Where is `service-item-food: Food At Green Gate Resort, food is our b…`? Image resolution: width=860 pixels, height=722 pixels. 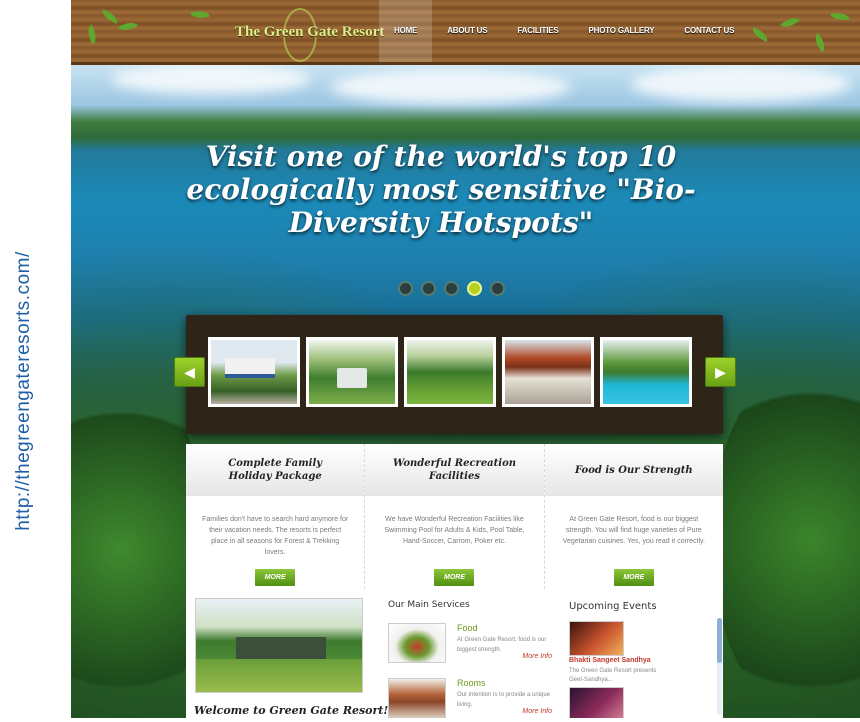
service-item-food: Food At Green Gate Resort, food is our b… is located at coordinates (478, 645).